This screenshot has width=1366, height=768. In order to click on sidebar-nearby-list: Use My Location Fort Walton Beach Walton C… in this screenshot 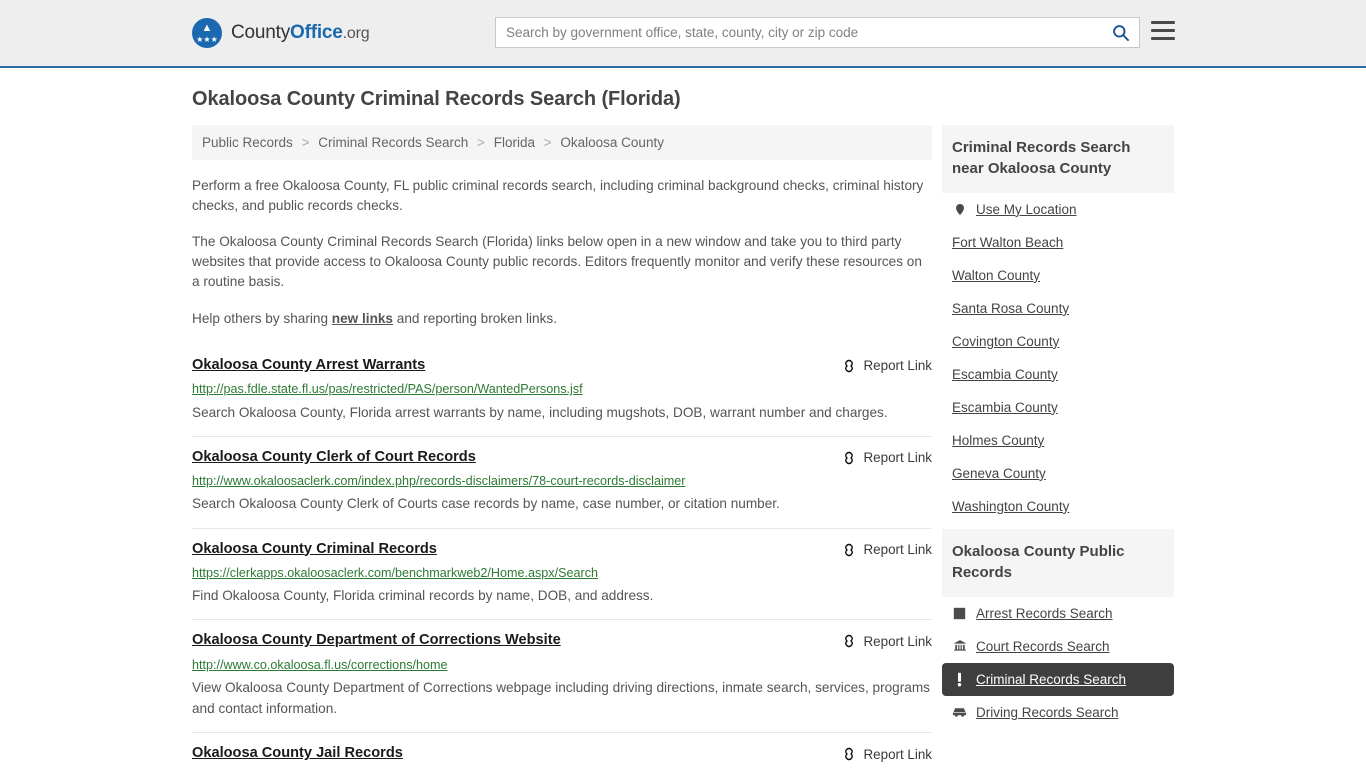, I will do `click(1058, 358)`.